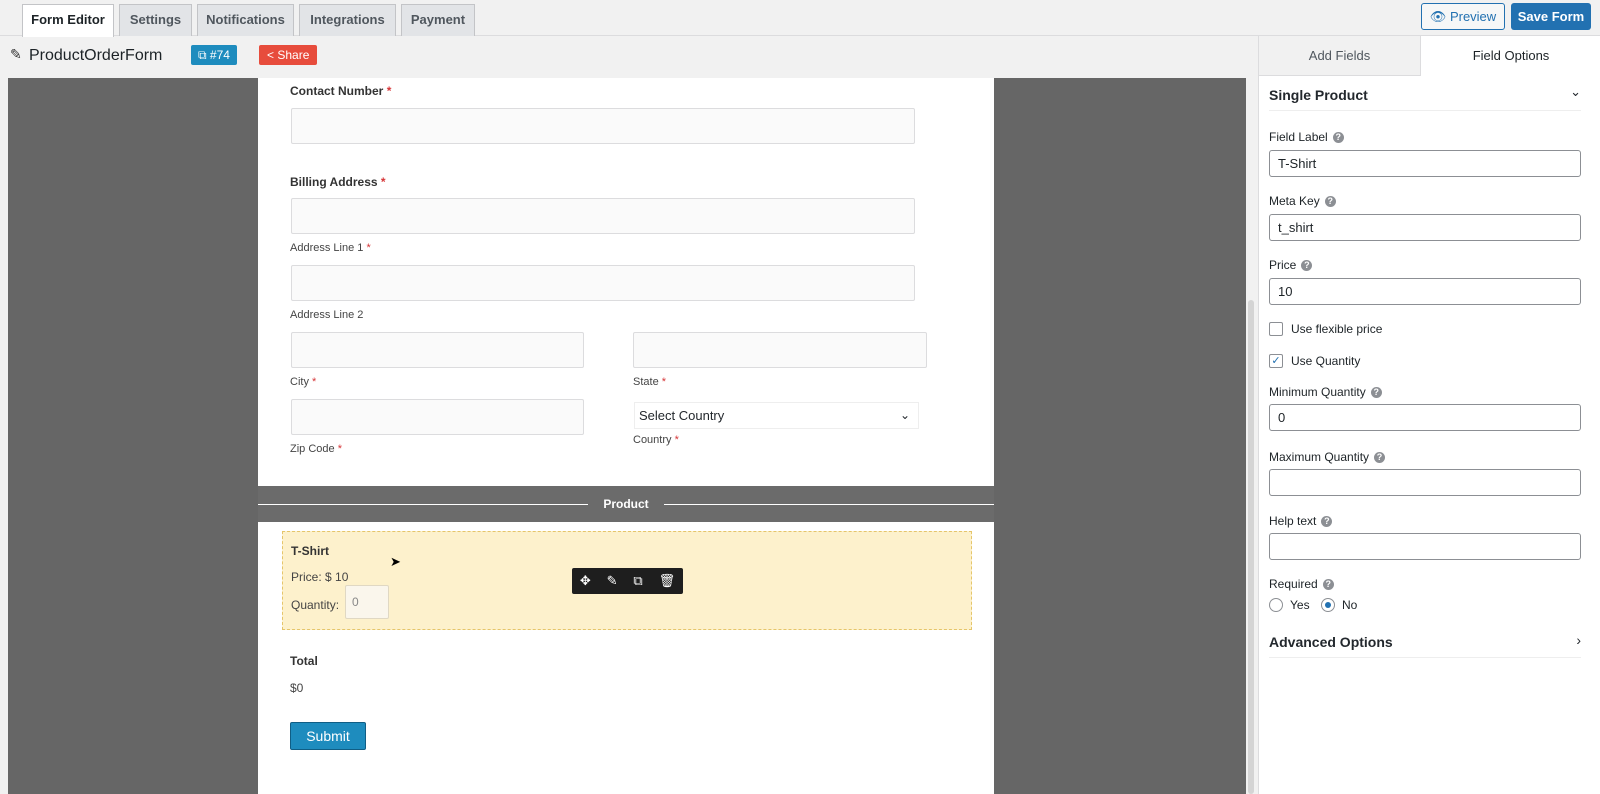 The width and height of the screenshot is (1600, 794). Describe the element at coordinates (1425, 291) in the screenshot. I see `price-input: 10` at that location.